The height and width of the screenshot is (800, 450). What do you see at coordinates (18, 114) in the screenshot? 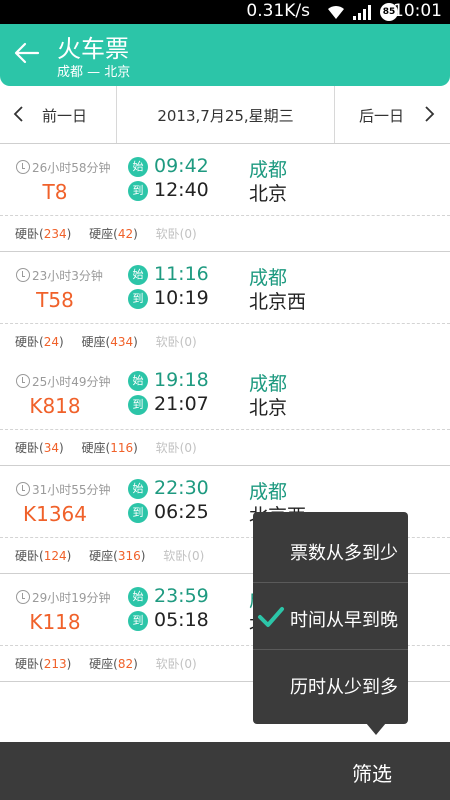
I see `chevron-left-icon` at bounding box center [18, 114].